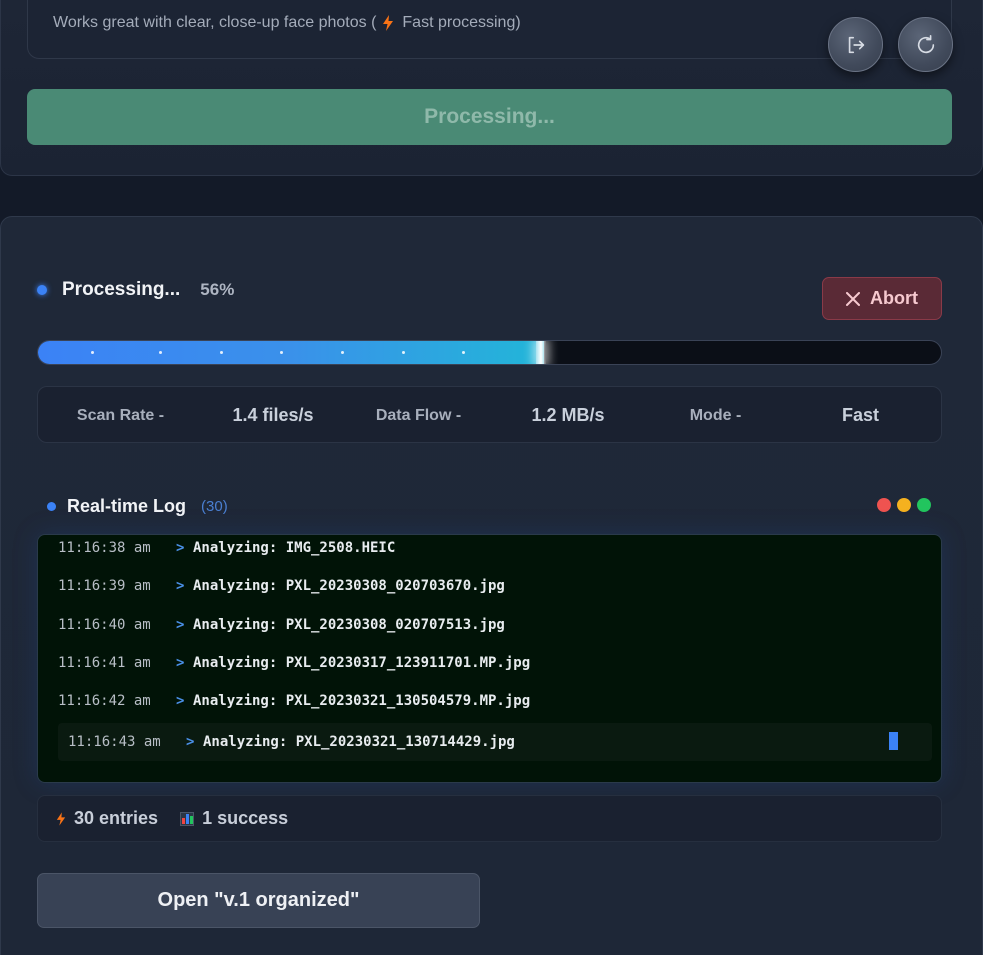 The width and height of the screenshot is (983, 955). I want to click on hint-text-after: Fast processing), so click(461, 22).